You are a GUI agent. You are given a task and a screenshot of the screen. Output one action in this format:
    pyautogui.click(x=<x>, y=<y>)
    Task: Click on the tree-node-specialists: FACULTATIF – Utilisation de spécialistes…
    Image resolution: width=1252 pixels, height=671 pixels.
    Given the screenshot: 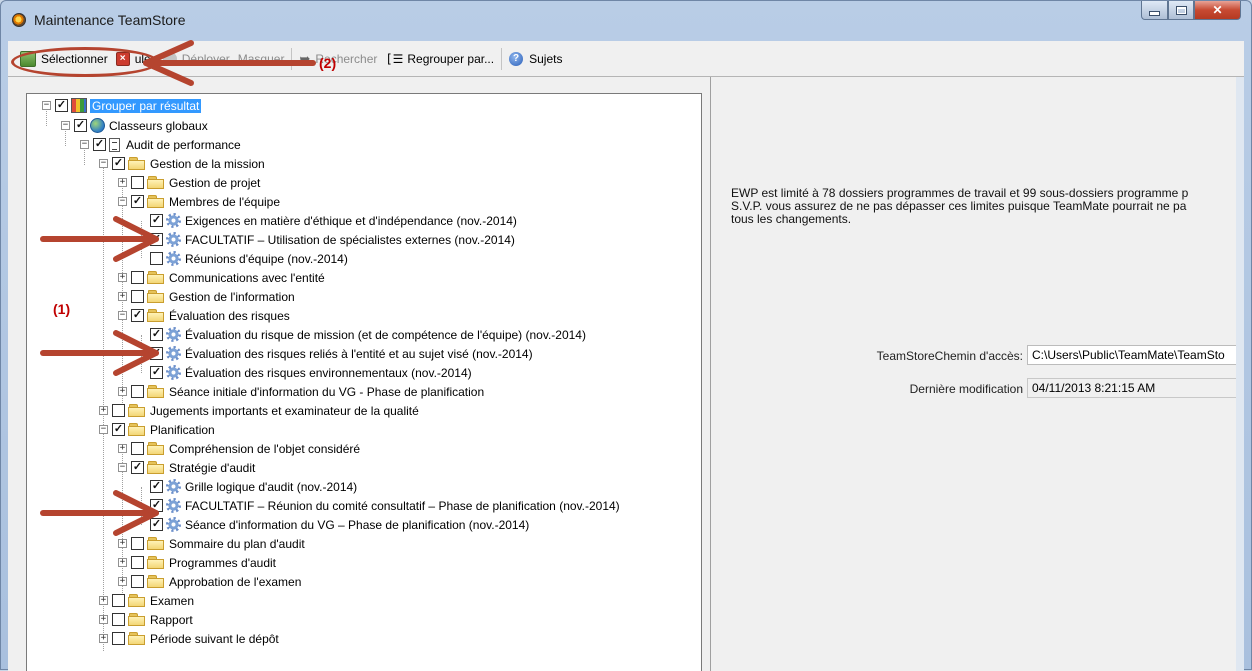 What is the action you would take?
    pyautogui.click(x=326, y=239)
    